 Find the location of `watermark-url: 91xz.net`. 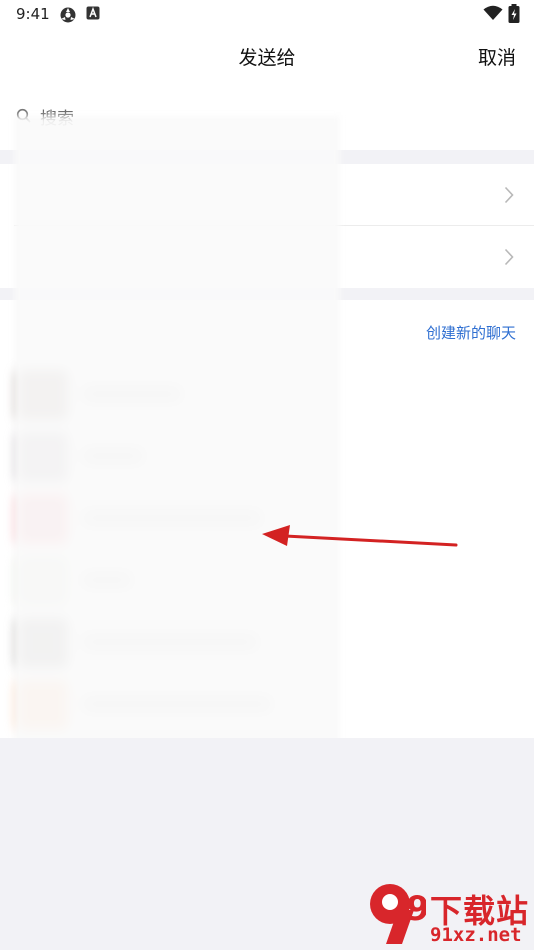

watermark-url: 91xz.net is located at coordinates (476, 935).